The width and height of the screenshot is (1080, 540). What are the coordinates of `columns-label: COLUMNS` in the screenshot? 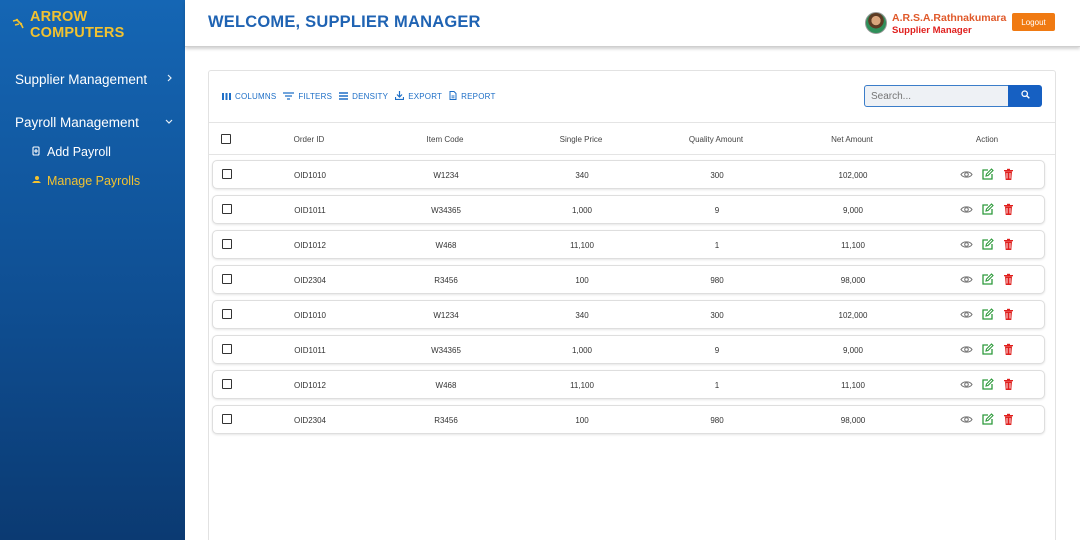 It's located at (256, 96).